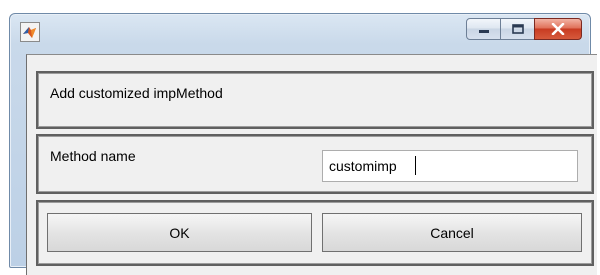 The height and width of the screenshot is (275, 600). I want to click on window-controls, so click(524, 29).